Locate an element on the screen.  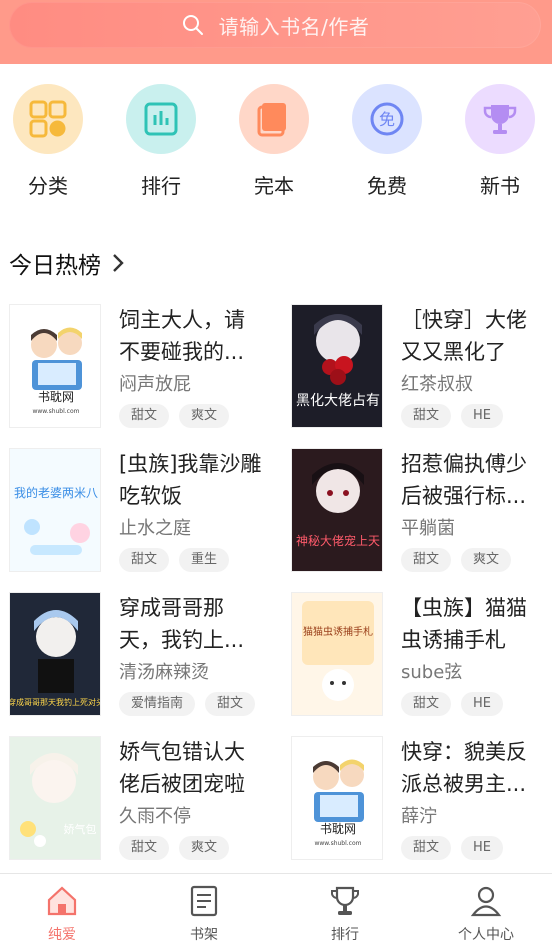
book-cover: 娇气包 is located at coordinates (55, 798).